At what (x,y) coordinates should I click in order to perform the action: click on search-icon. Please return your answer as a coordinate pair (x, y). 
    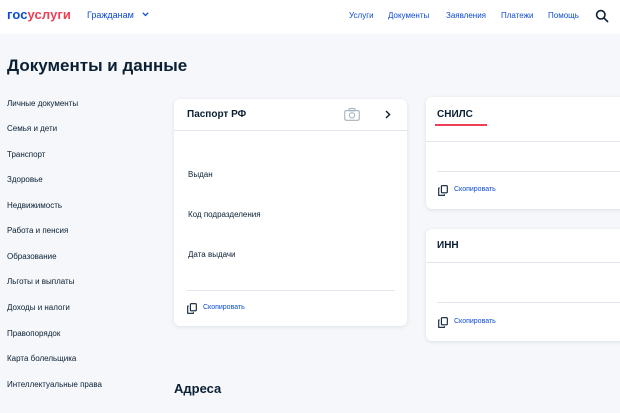
    Looking at the image, I should click on (602, 16).